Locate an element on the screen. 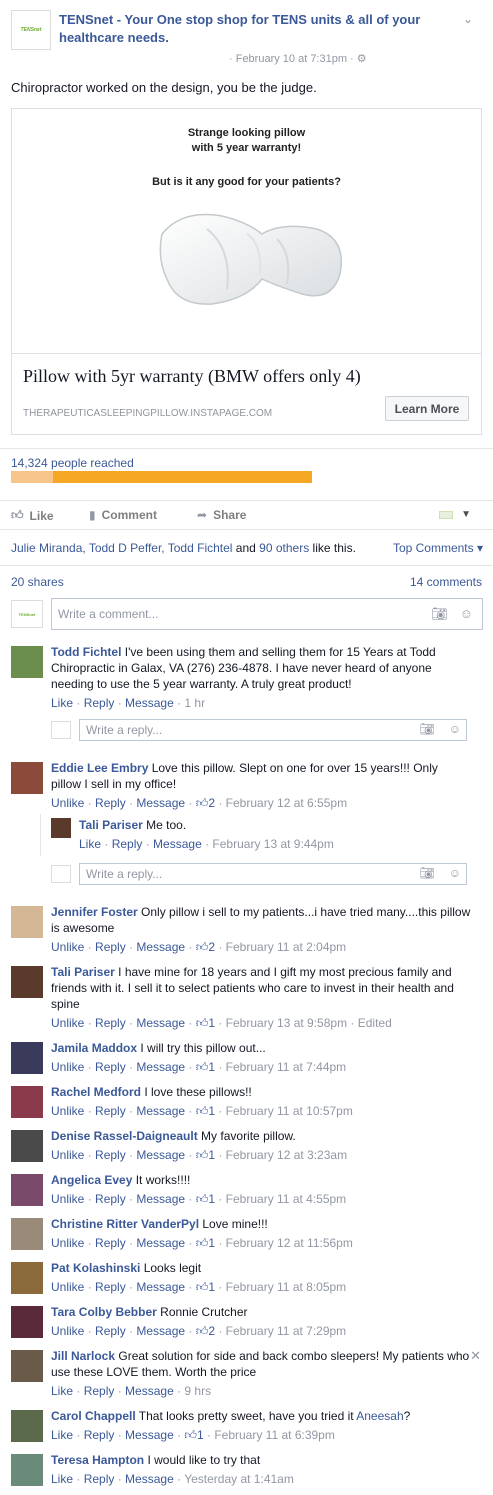  comment-author: Eddie Lee Embry is located at coordinates (99, 768).